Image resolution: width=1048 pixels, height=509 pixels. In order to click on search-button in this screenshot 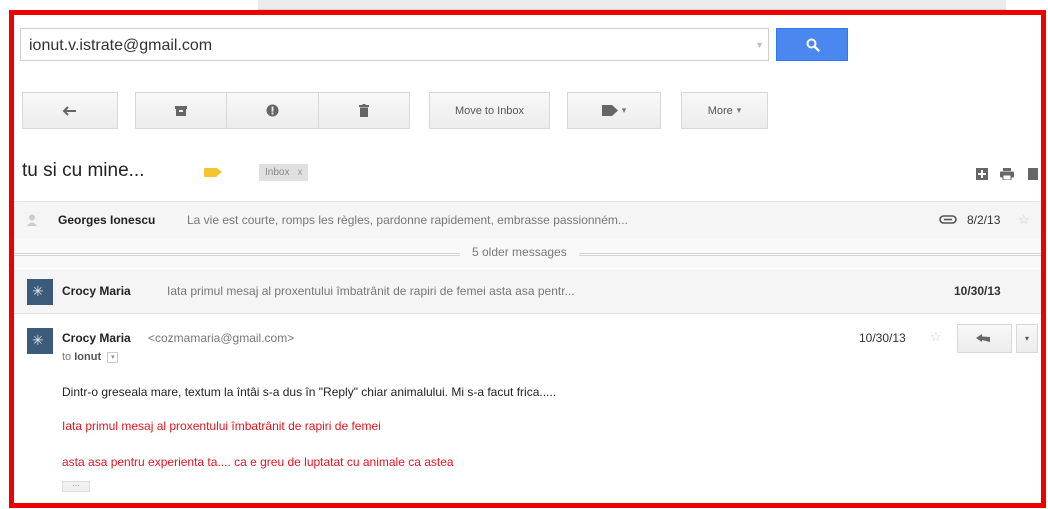, I will do `click(812, 44)`.